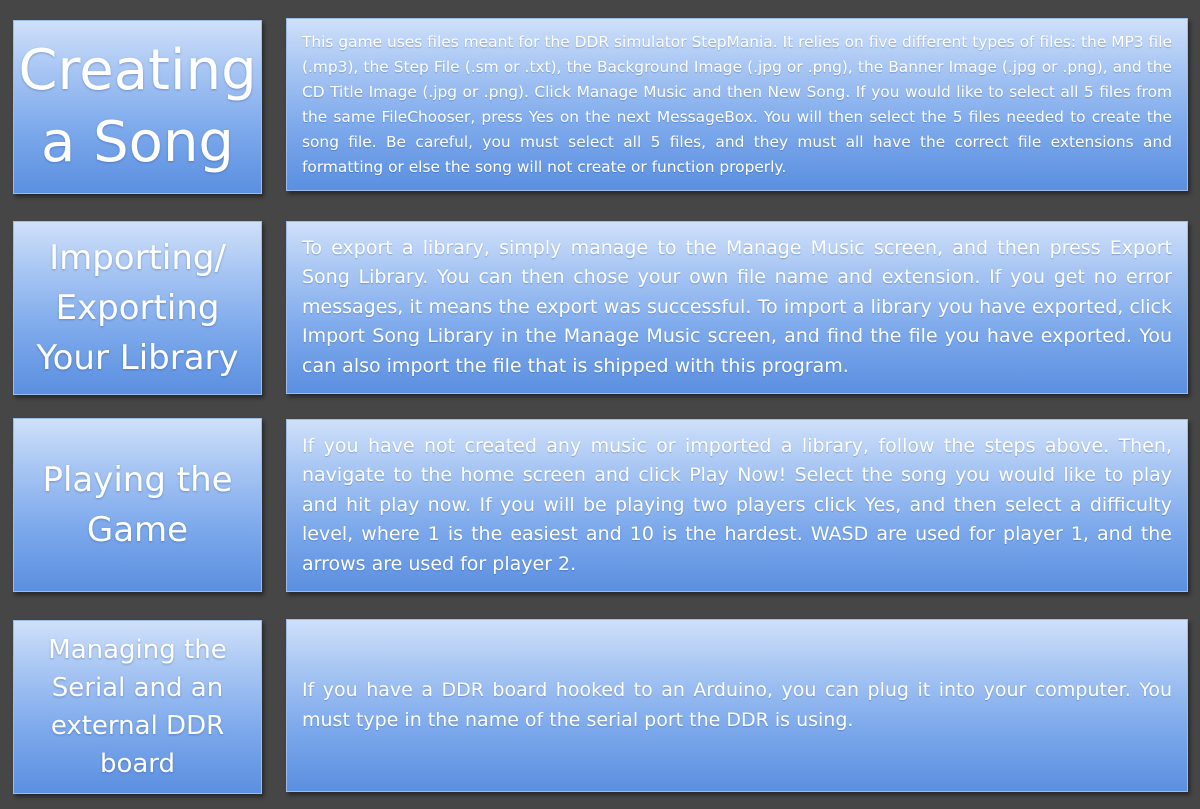  I want to click on section-title: Playing the Game, so click(137, 505).